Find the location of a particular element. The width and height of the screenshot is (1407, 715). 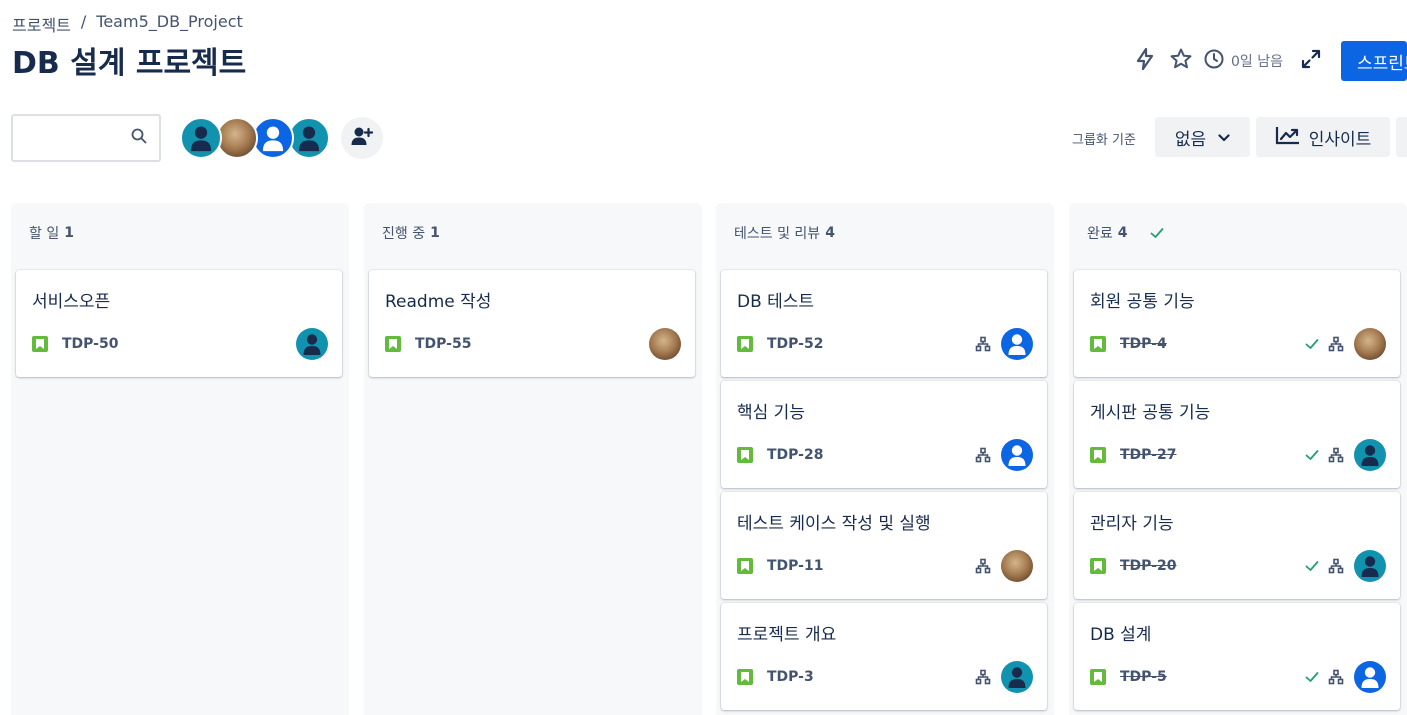

issue-card: 관리자 기능 TDP-20 is located at coordinates (1237, 545).